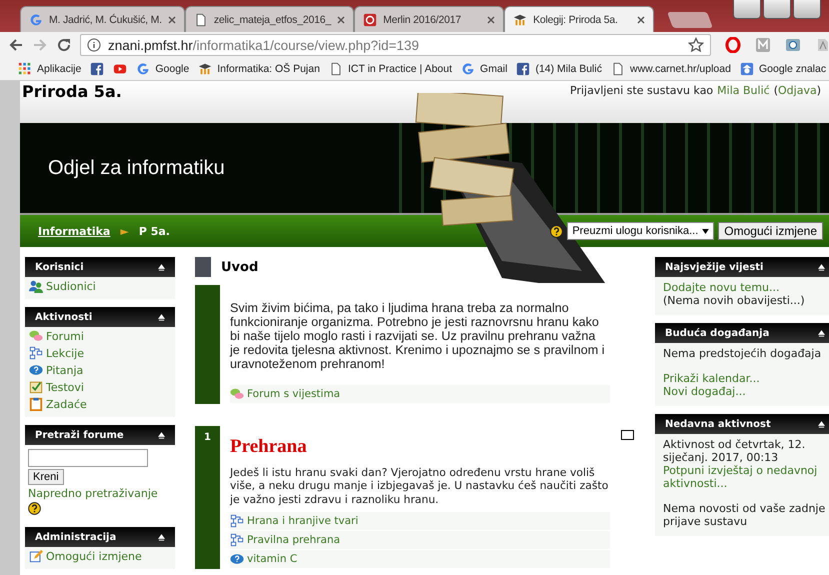 Image resolution: width=829 pixels, height=575 pixels. Describe the element at coordinates (797, 91) in the screenshot. I see `logout-link: Odjava` at that location.